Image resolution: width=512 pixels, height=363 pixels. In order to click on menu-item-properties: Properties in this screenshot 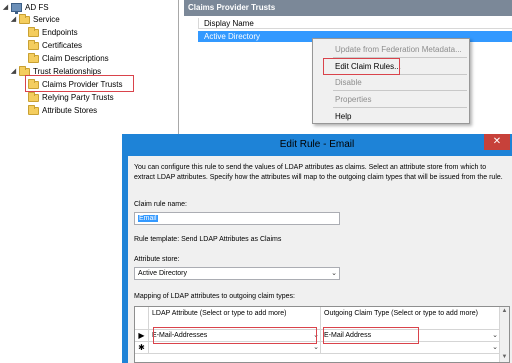, I will do `click(353, 99)`.